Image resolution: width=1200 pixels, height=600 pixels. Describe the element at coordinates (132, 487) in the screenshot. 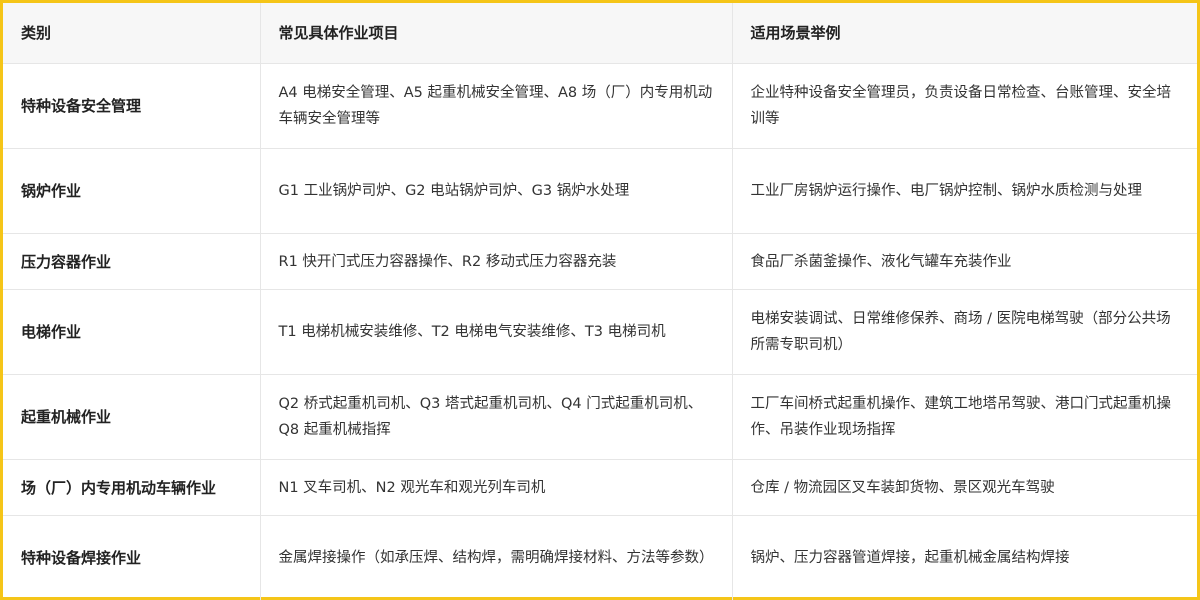

I see `category-cell: 场（厂）内专用机动车辆作业` at that location.